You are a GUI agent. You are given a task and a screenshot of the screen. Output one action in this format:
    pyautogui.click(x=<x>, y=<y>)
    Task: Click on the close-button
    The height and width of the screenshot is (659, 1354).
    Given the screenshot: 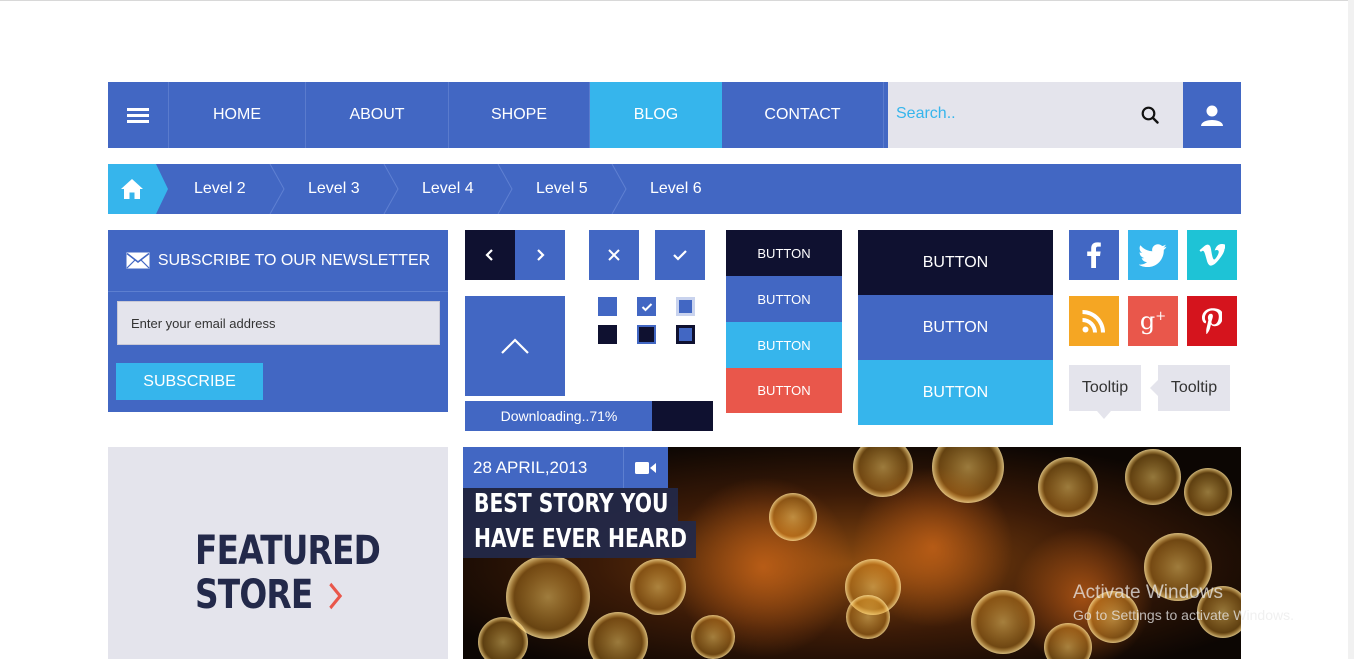 What is the action you would take?
    pyautogui.click(x=614, y=255)
    